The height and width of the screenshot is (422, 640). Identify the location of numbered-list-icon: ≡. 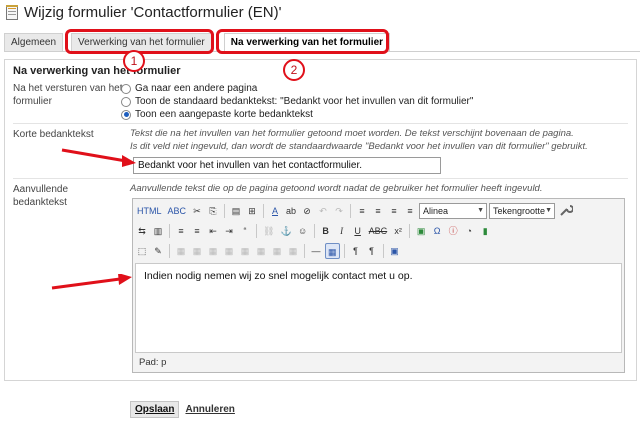
(197, 231).